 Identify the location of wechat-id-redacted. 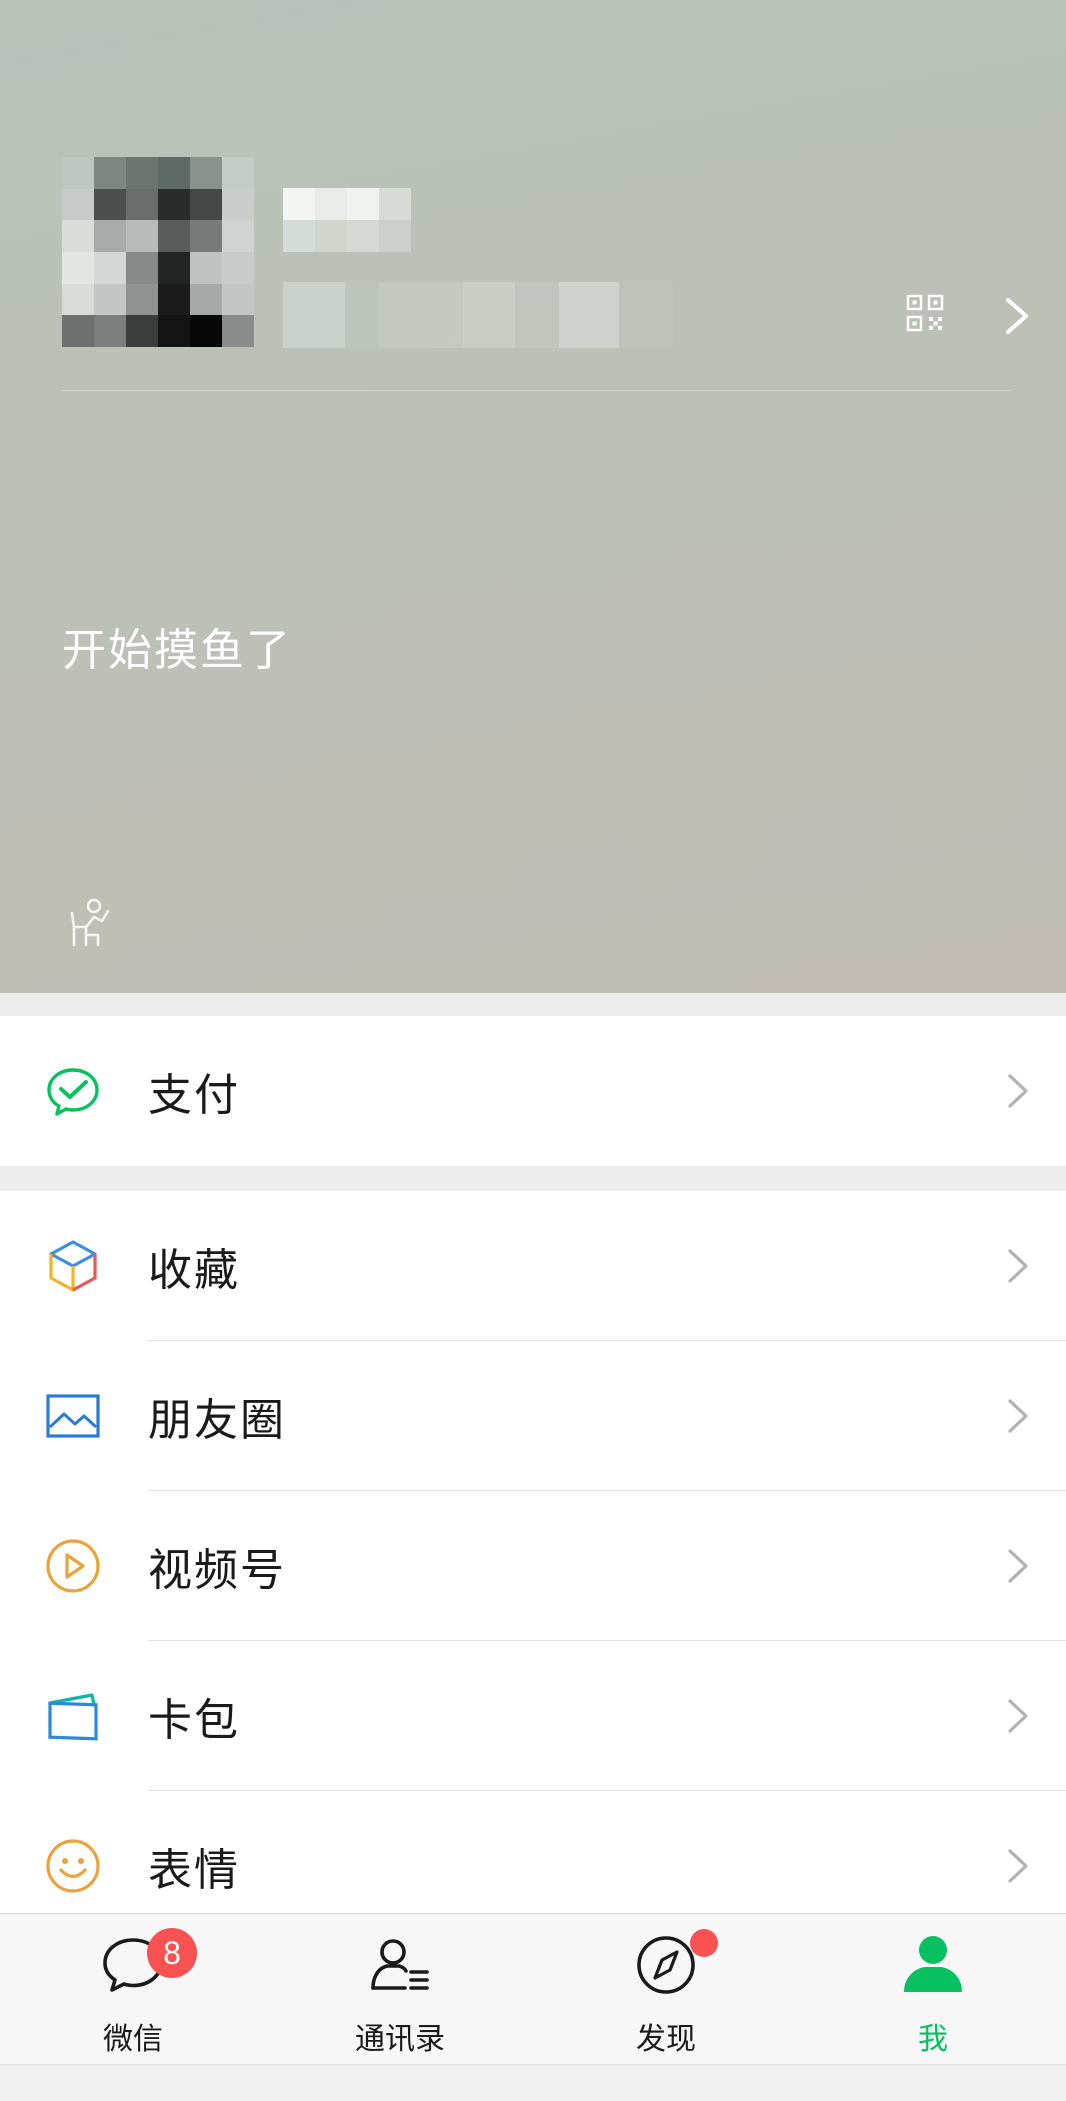
(478, 315).